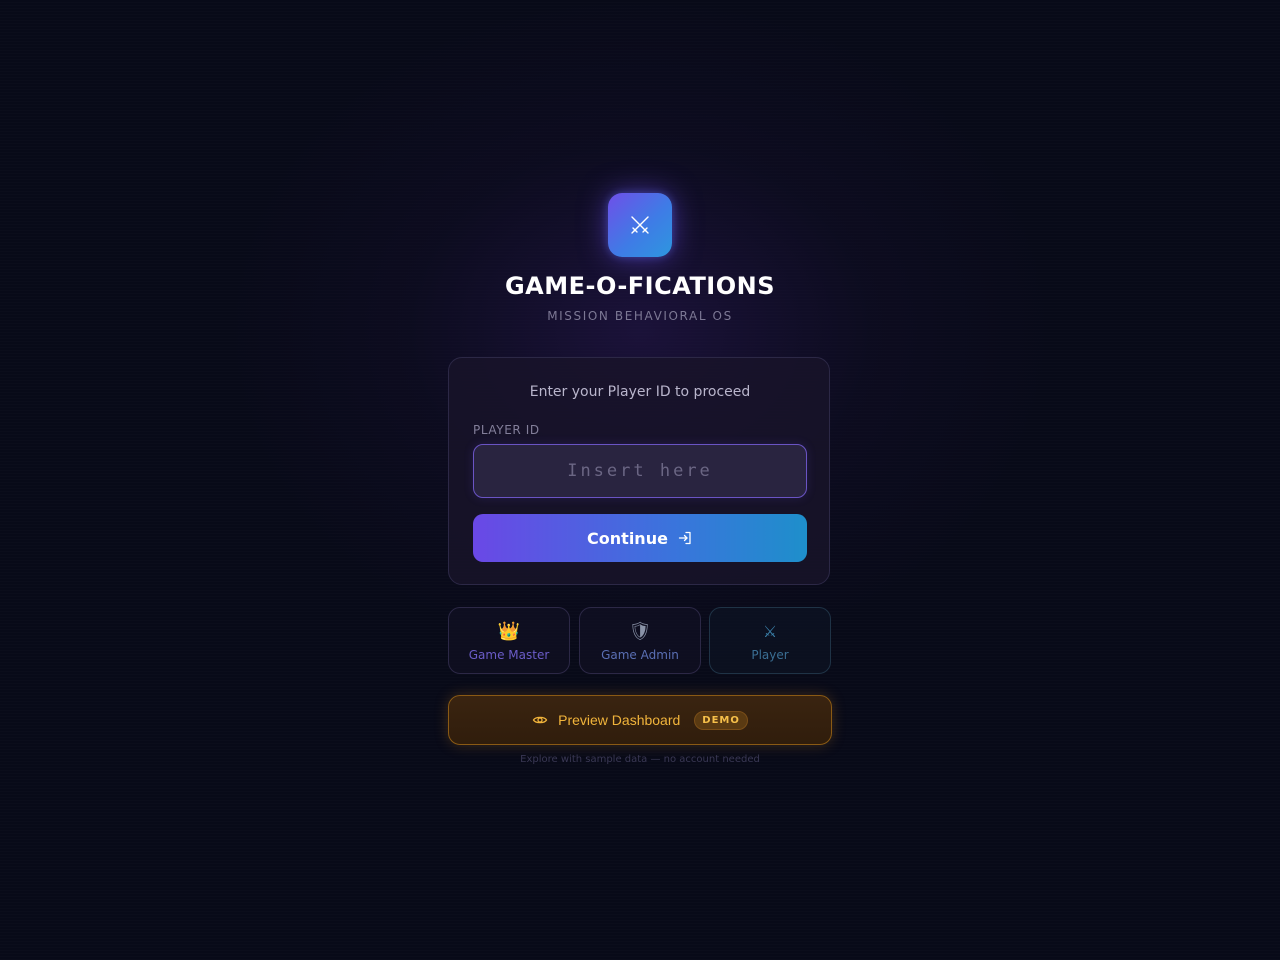 Image resolution: width=1280 pixels, height=960 pixels. I want to click on eye-icon, so click(540, 720).